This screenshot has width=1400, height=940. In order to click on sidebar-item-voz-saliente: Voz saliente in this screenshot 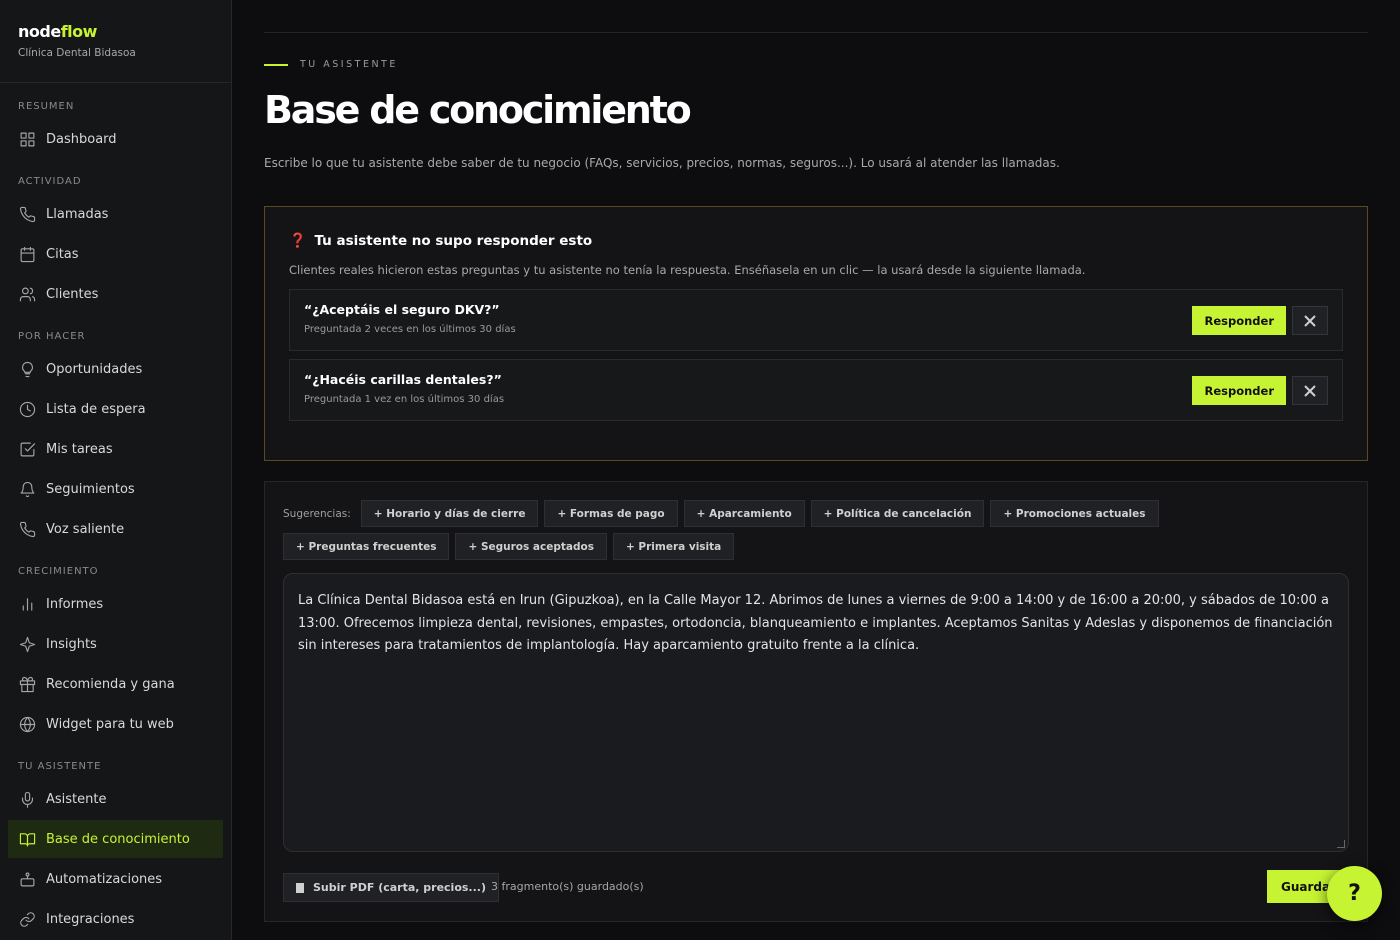, I will do `click(115, 529)`.